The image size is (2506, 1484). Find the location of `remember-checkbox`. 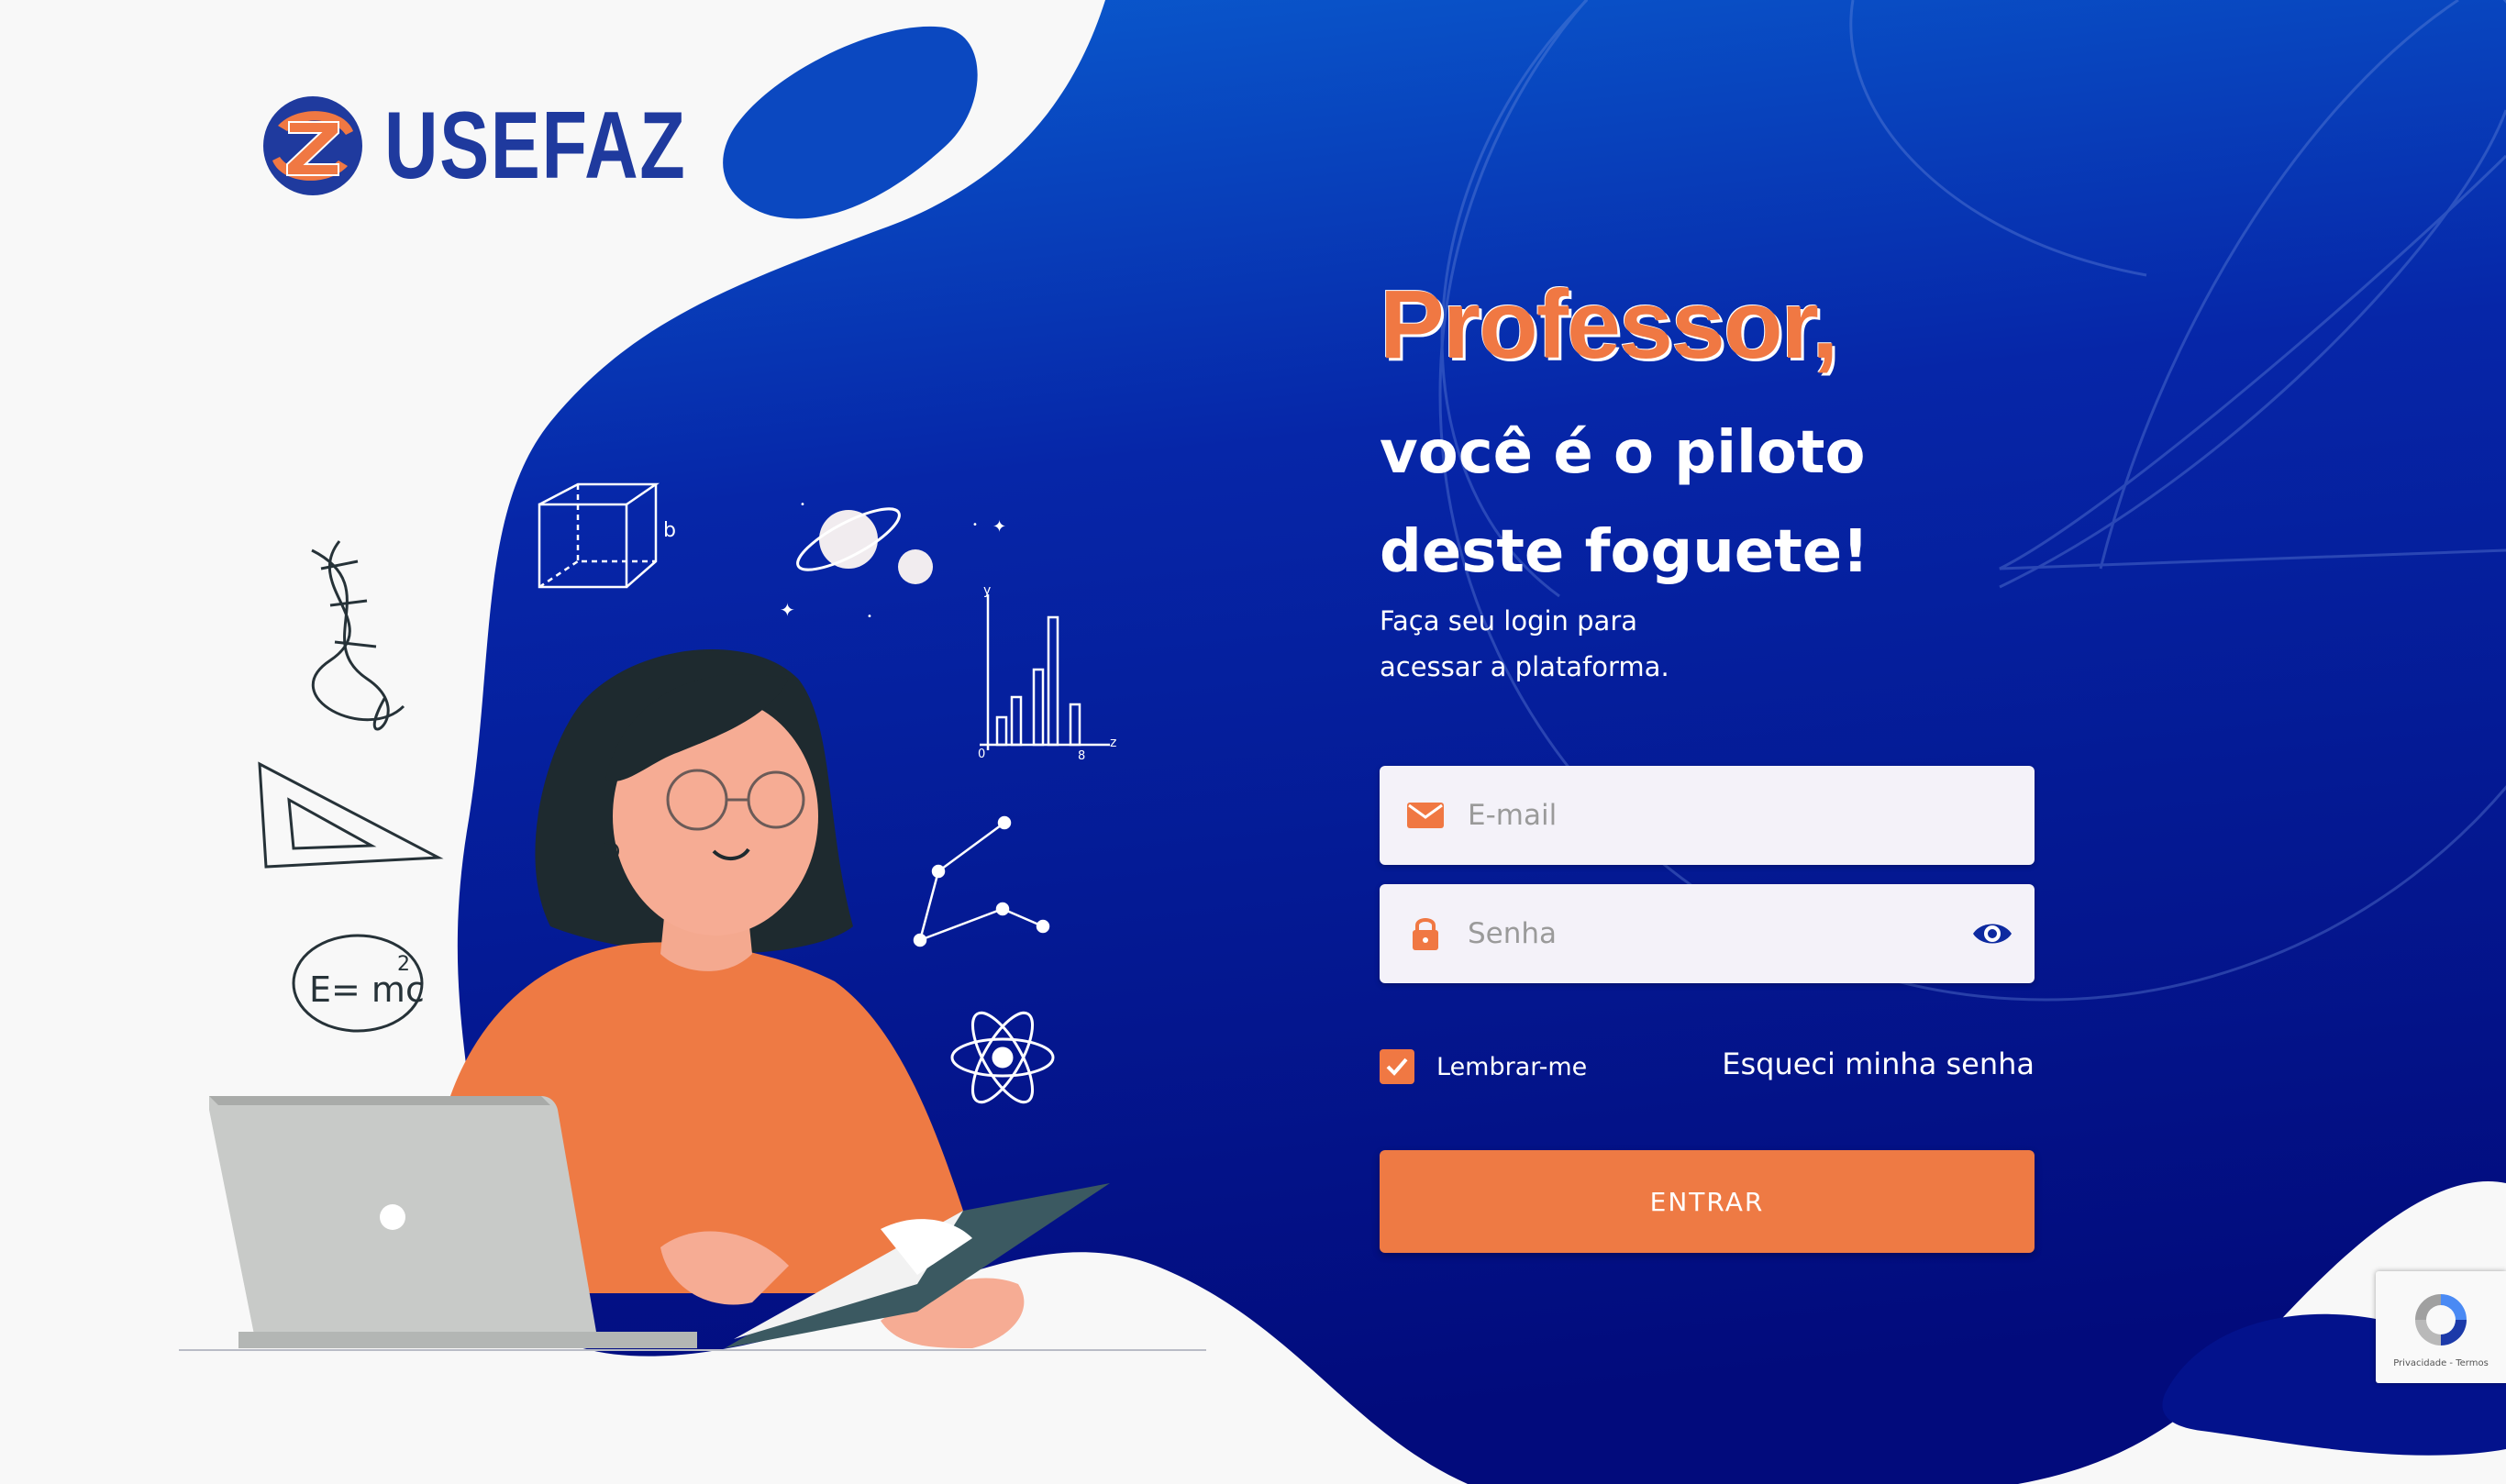

remember-checkbox is located at coordinates (1397, 1066).